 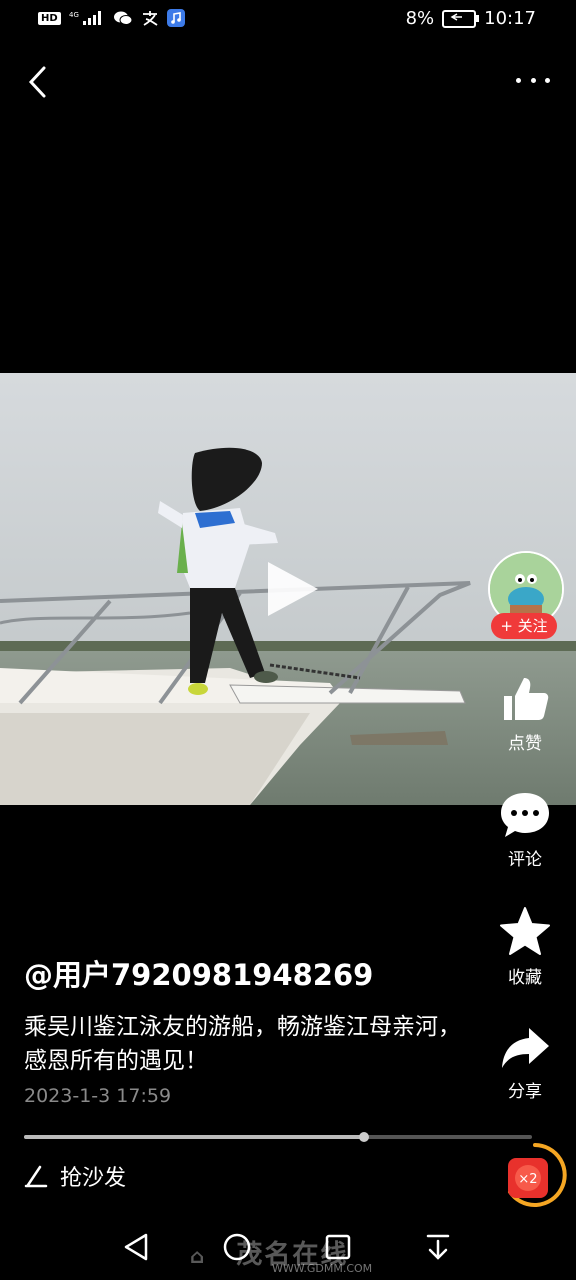 I want to click on favorite-button: 收藏, so click(x=525, y=947).